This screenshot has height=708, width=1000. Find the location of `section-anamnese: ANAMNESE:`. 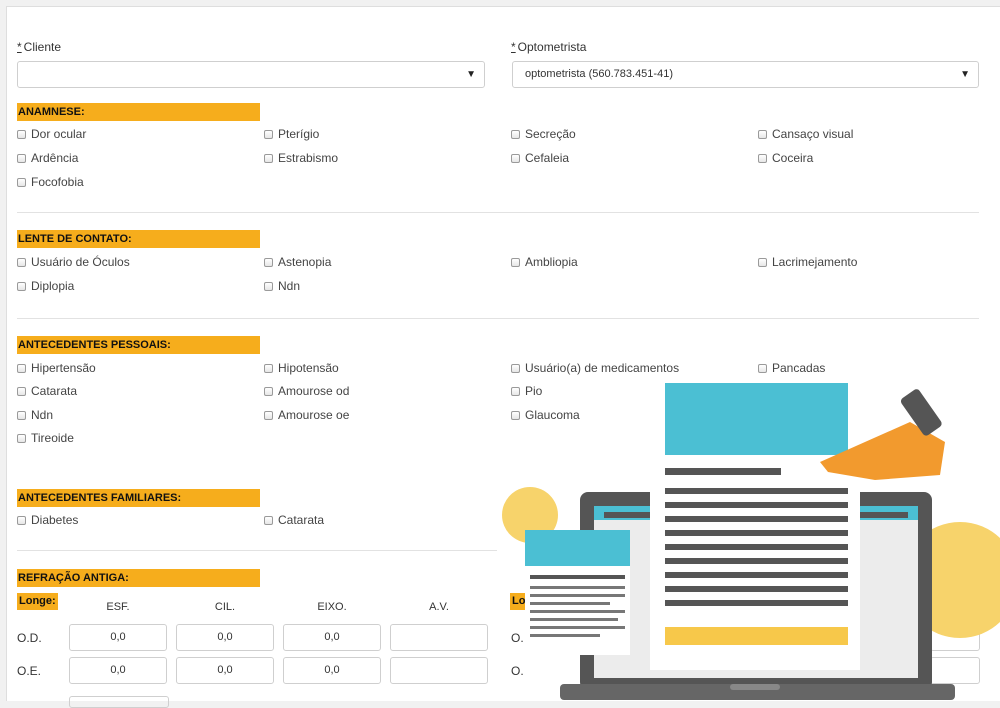

section-anamnese: ANAMNESE: is located at coordinates (138, 112).